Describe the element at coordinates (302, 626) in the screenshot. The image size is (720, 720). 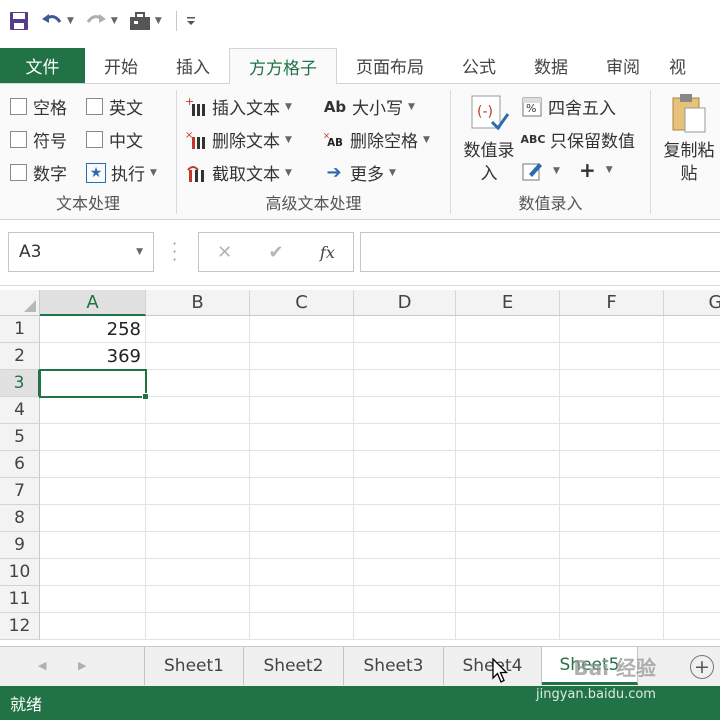
I see `cell-c12` at that location.